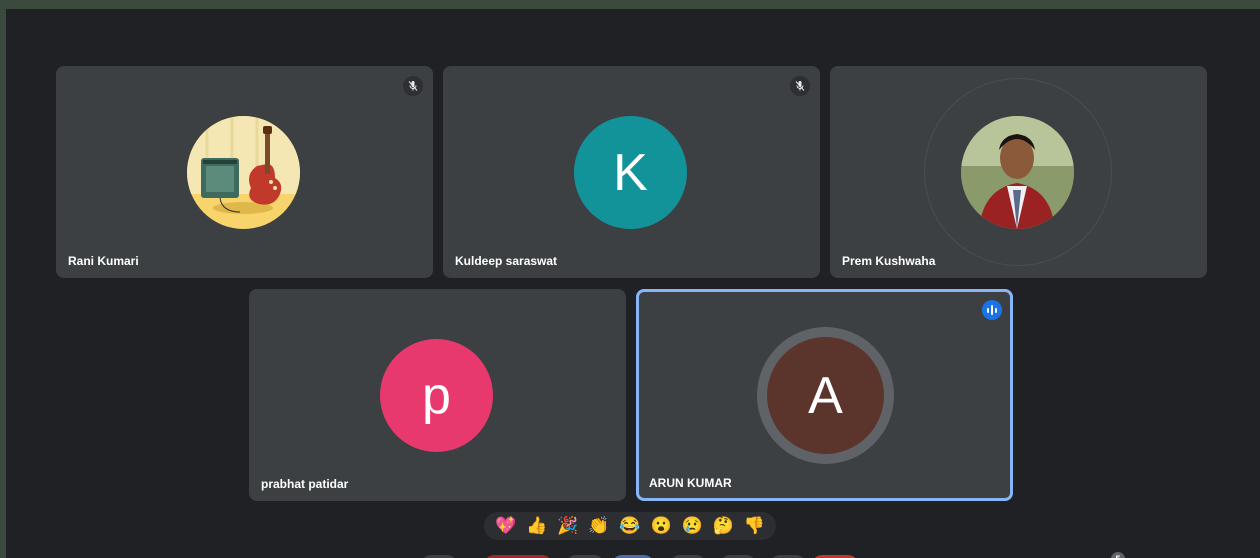 This screenshot has width=1260, height=558. I want to click on reactions-bar: 💖 👍 🎉 👏 😂 😮 😢 🤔 👎, so click(630, 526).